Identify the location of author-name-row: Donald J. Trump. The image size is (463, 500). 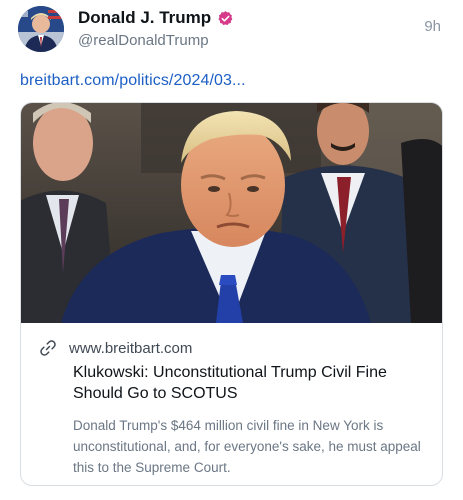
(156, 18).